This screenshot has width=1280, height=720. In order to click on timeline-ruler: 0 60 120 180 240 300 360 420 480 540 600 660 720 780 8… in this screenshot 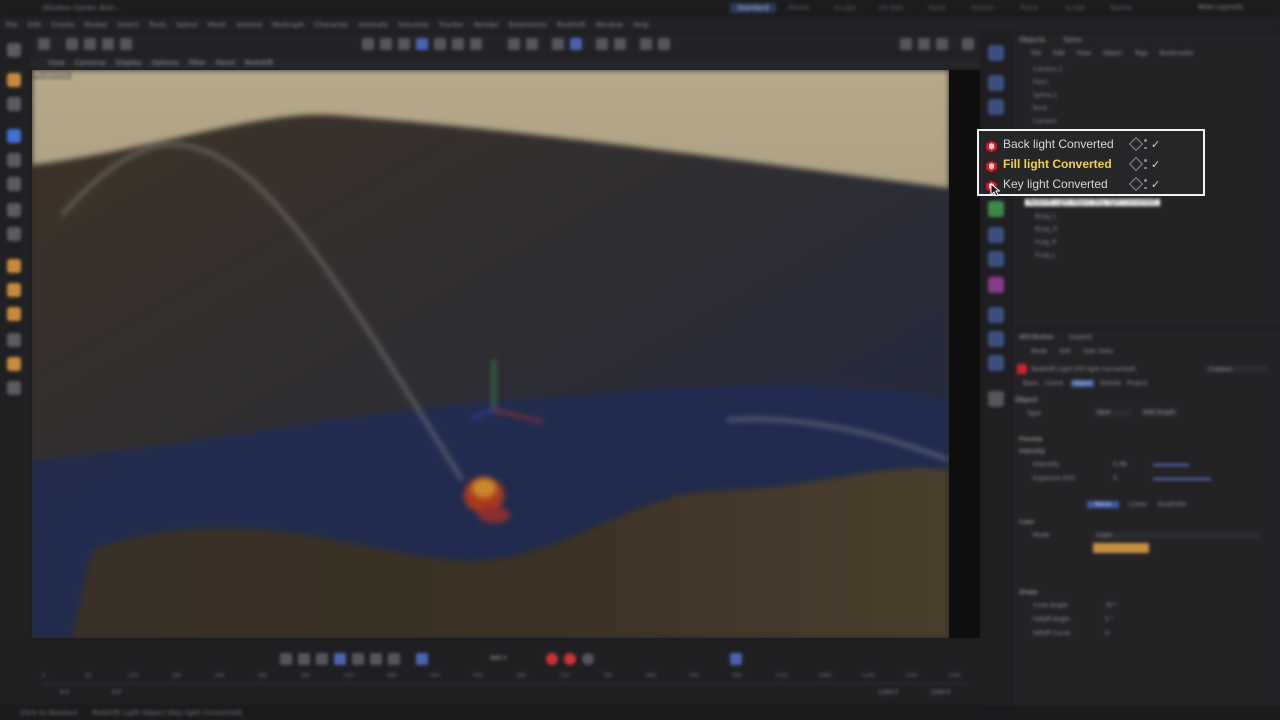, I will do `click(505, 678)`.